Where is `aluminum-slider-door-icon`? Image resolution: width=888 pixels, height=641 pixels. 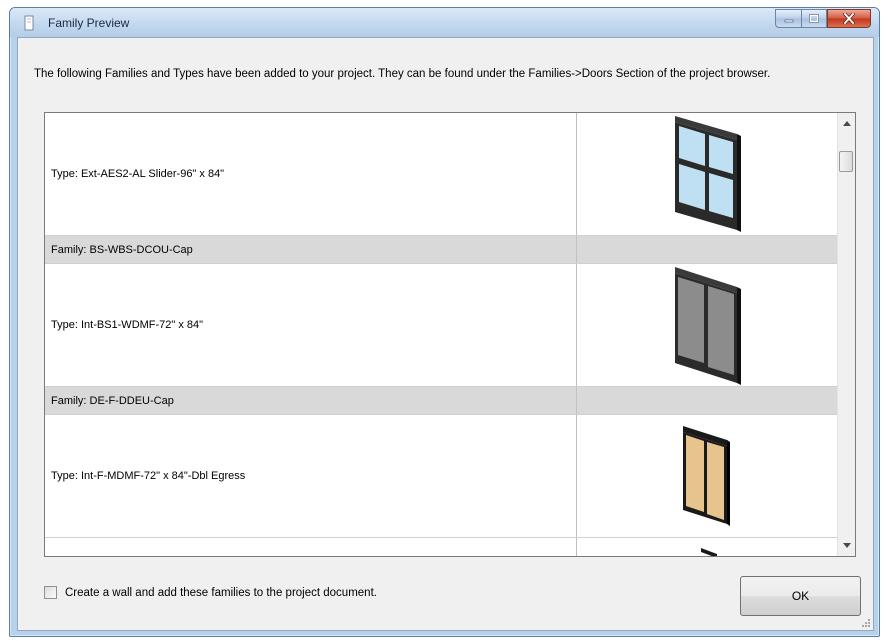
aluminum-slider-door-icon is located at coordinates (708, 174).